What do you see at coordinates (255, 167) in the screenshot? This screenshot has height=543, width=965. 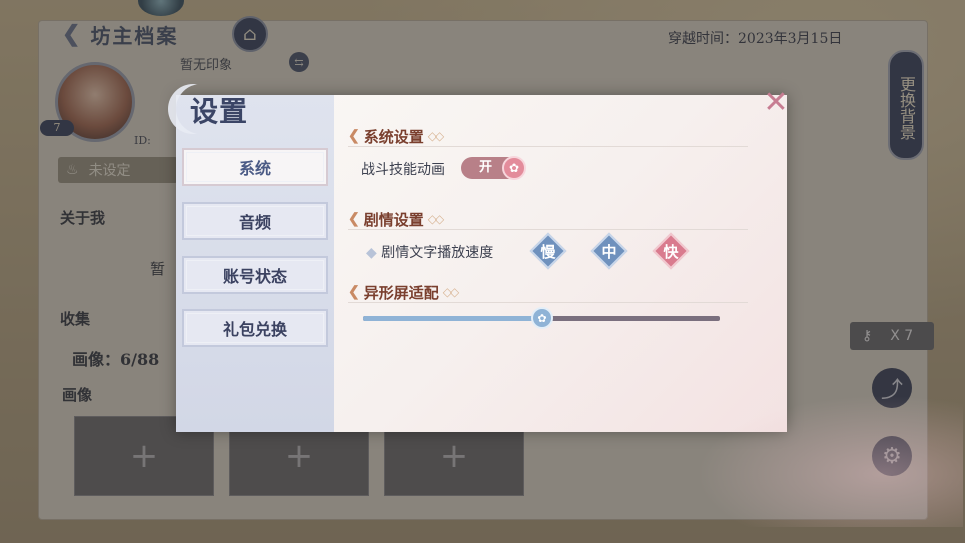 I see `tab-system: 系统` at bounding box center [255, 167].